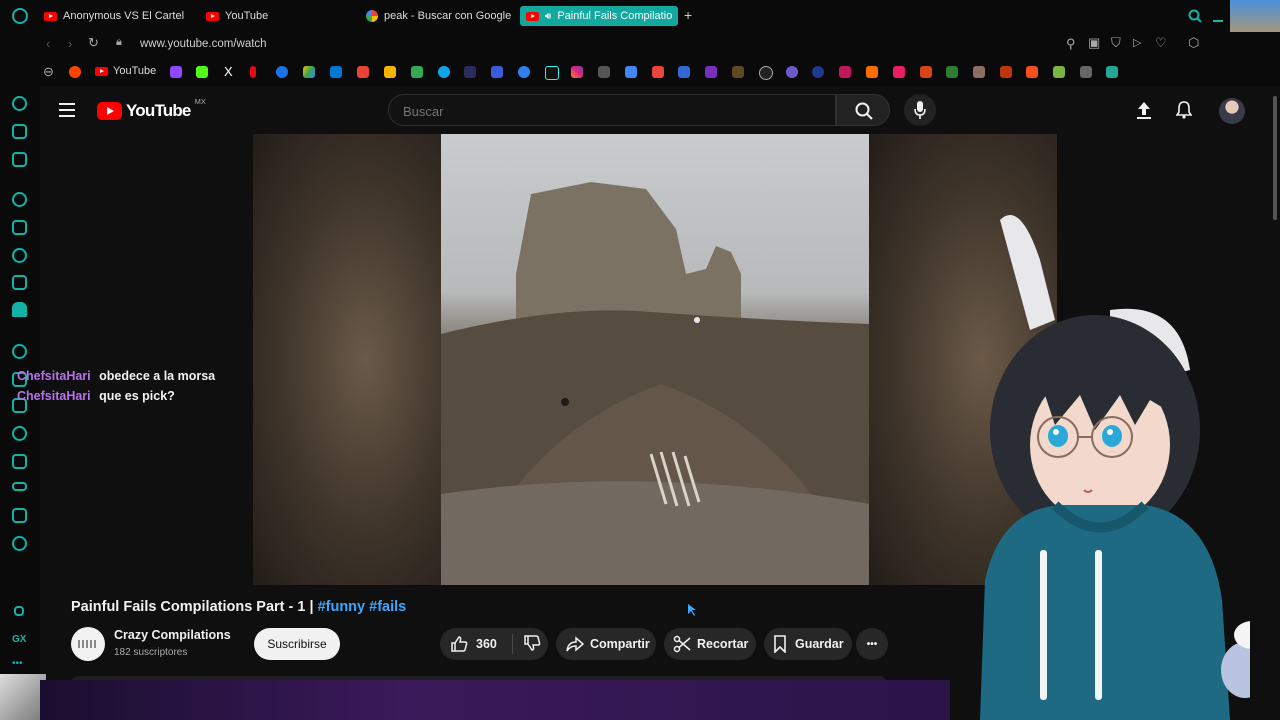  What do you see at coordinates (688, 15) in the screenshot?
I see `new-tab-button: +` at bounding box center [688, 15].